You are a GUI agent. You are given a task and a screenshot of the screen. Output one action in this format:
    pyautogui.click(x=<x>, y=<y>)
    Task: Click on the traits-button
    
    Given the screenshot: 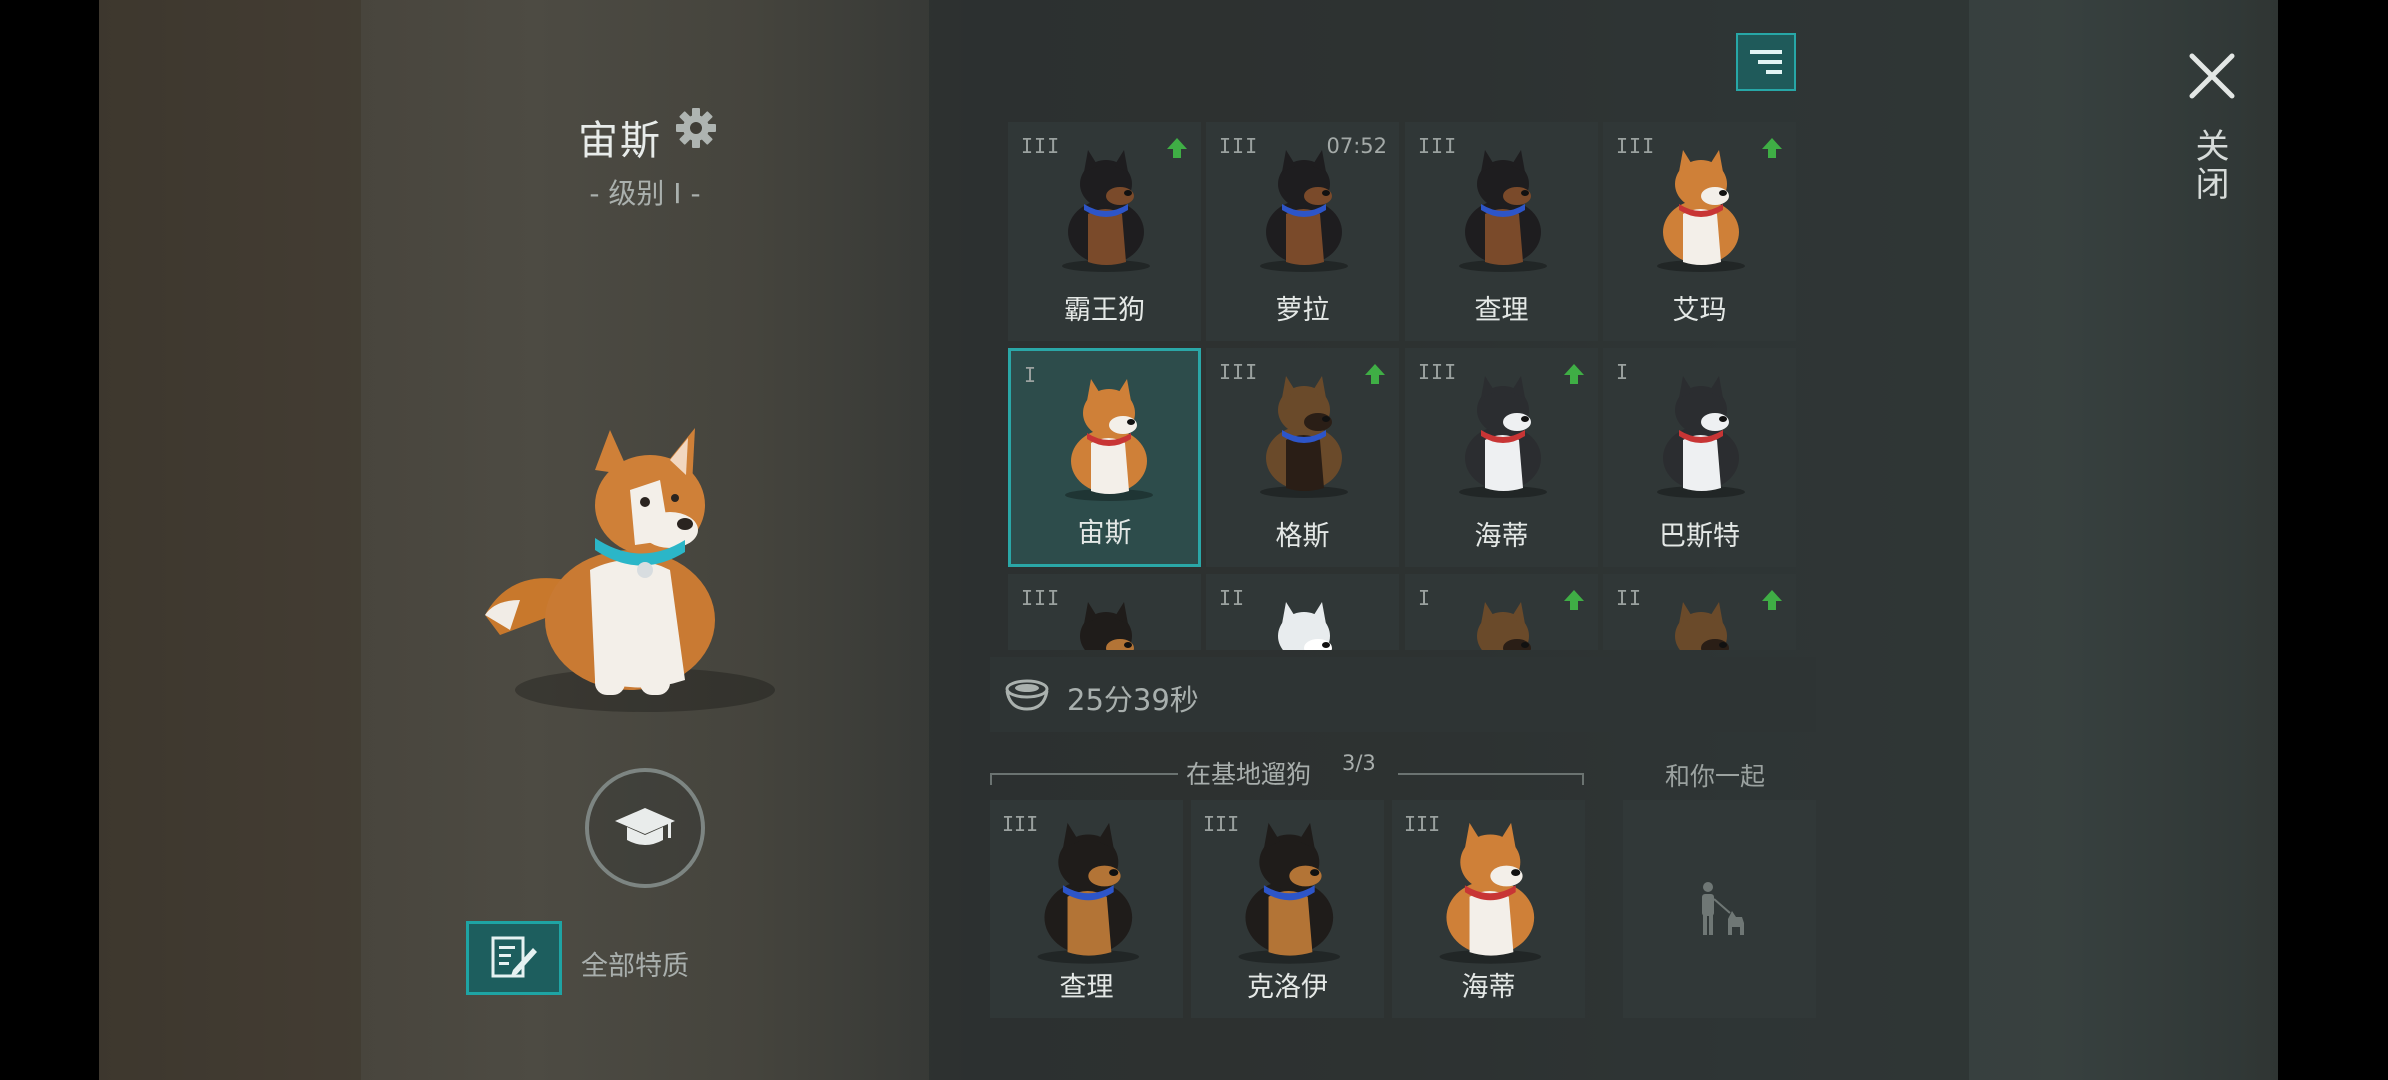 What is the action you would take?
    pyautogui.click(x=514, y=958)
    